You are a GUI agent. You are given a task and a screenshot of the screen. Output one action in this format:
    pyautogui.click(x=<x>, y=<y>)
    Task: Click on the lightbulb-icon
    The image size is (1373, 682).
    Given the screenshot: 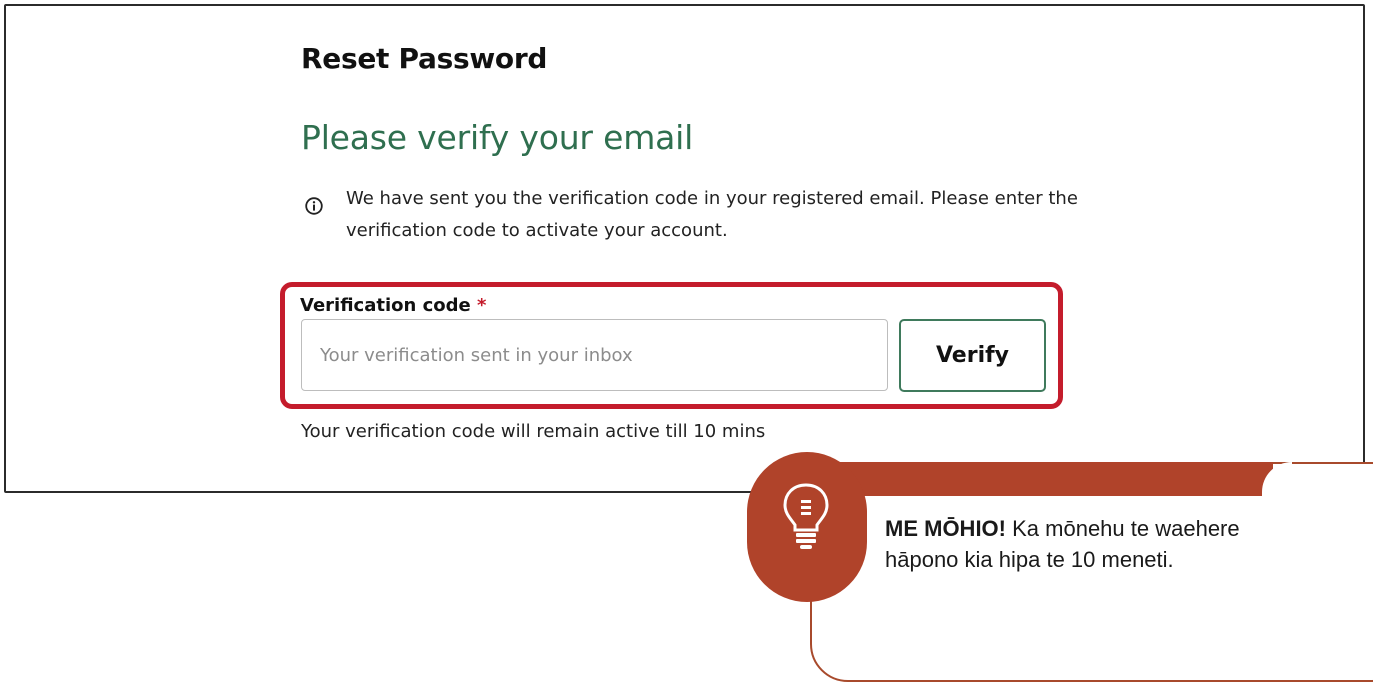 What is the action you would take?
    pyautogui.click(x=806, y=516)
    